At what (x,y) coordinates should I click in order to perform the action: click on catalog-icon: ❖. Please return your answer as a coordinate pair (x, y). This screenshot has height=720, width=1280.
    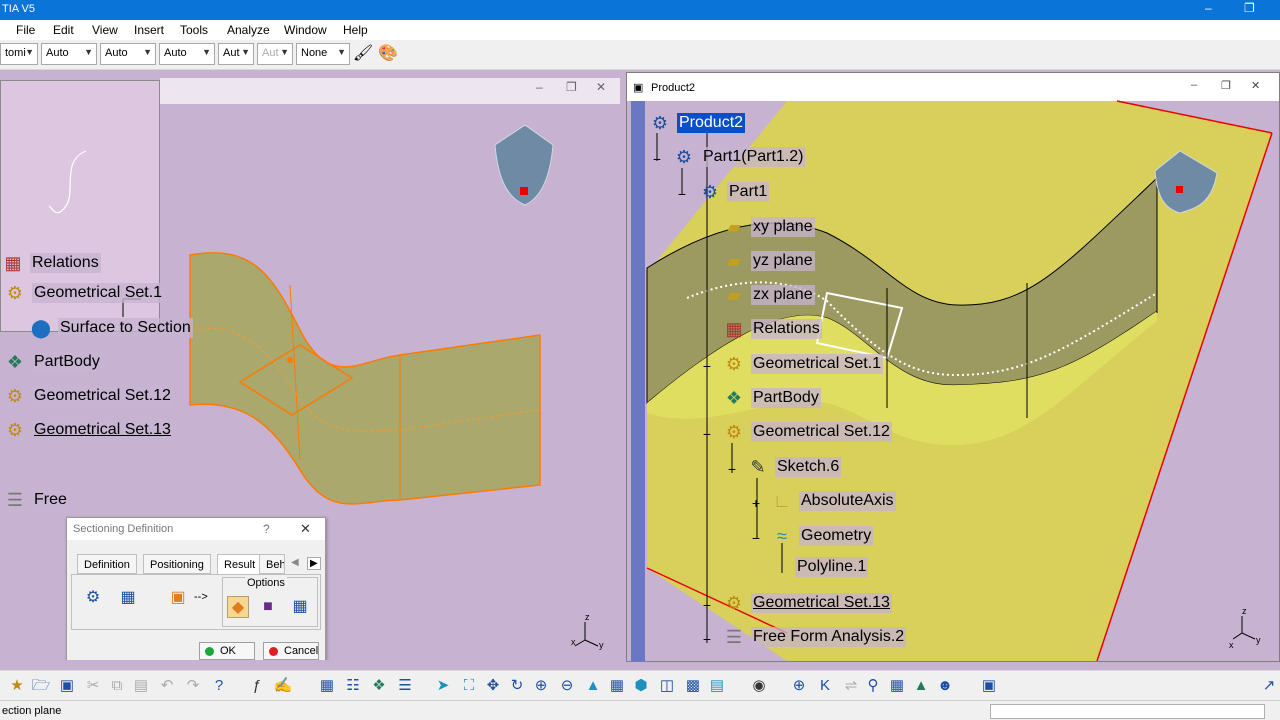
    Looking at the image, I should click on (379, 686).